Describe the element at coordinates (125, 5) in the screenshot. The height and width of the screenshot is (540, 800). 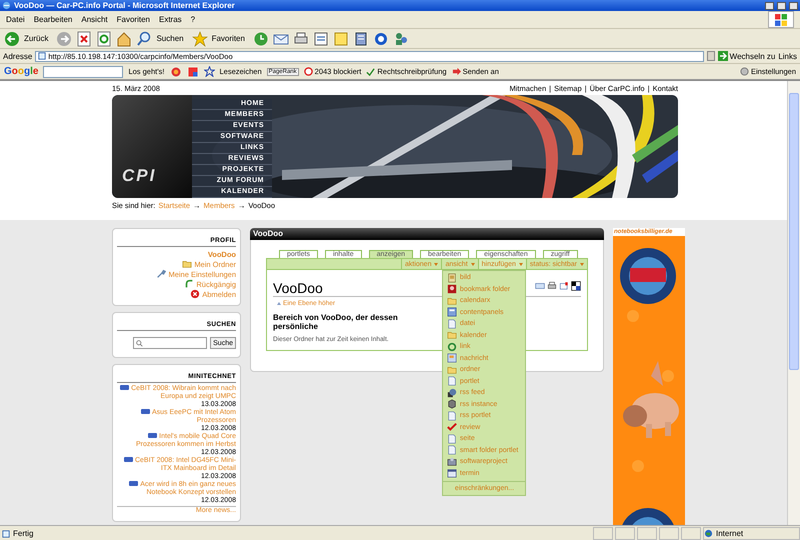
I see `window-title: VooDoo — Car-PC.info Portal - Microsoft Internet Explorer` at that location.